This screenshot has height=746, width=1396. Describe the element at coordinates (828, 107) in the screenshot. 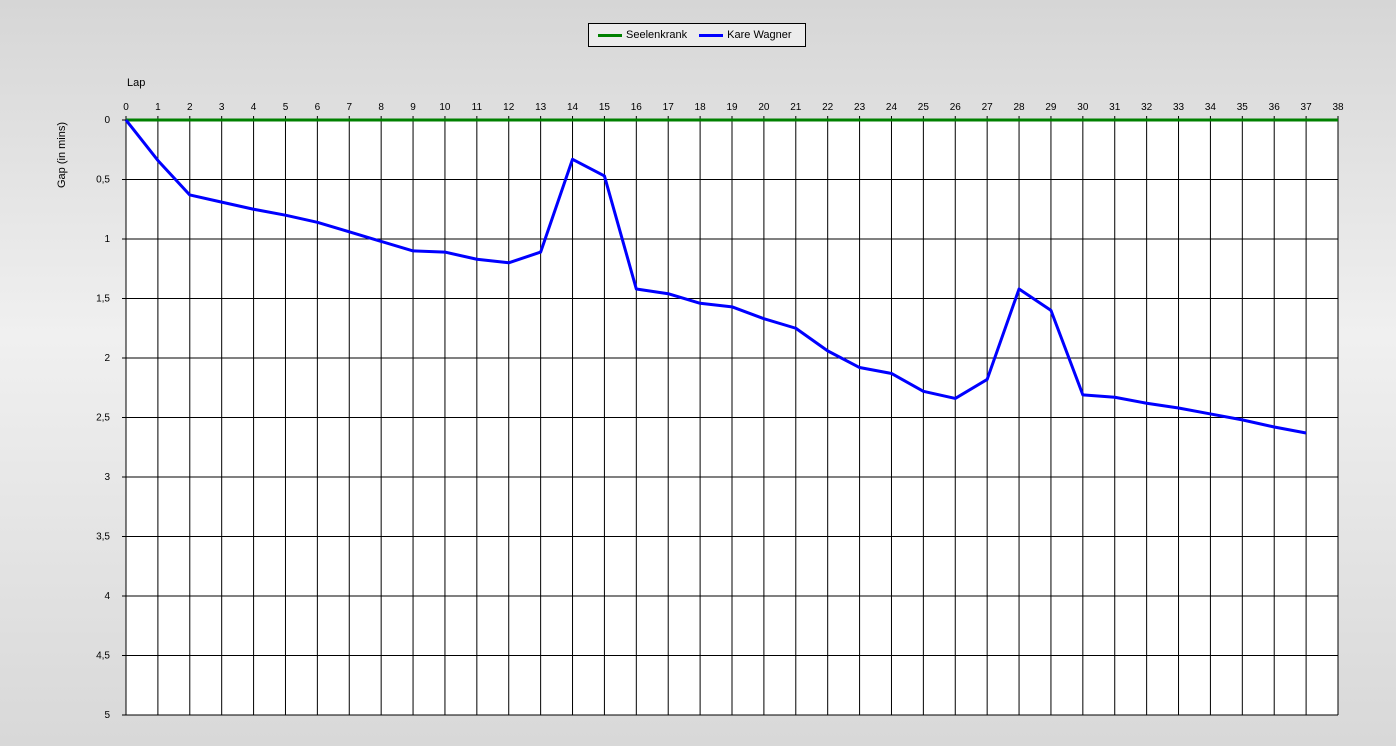

I see `x-tick-label: 22` at that location.